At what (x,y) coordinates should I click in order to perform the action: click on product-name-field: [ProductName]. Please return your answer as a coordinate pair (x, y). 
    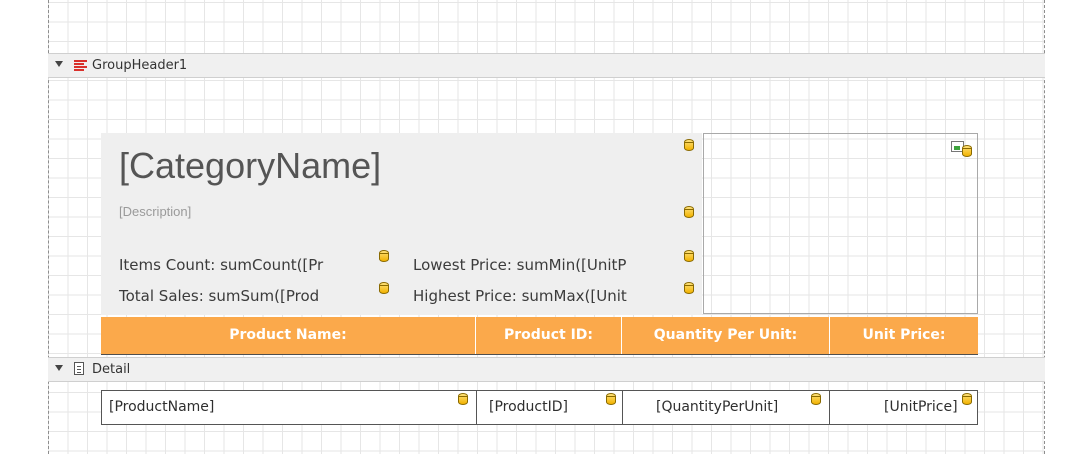
    Looking at the image, I should click on (161, 407).